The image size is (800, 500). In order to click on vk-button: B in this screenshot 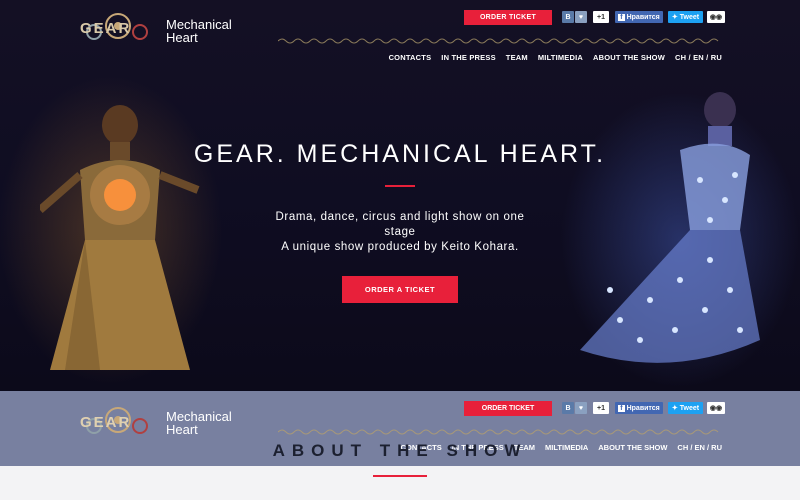, I will do `click(568, 17)`.